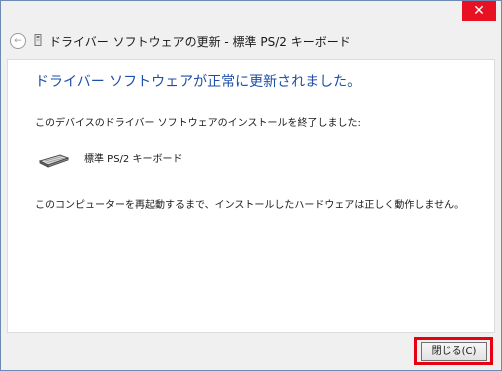 This screenshot has width=502, height=371. I want to click on finished-message: このデバイスのドライバー ソフトウェアのインストールを終了しました:, so click(198, 123).